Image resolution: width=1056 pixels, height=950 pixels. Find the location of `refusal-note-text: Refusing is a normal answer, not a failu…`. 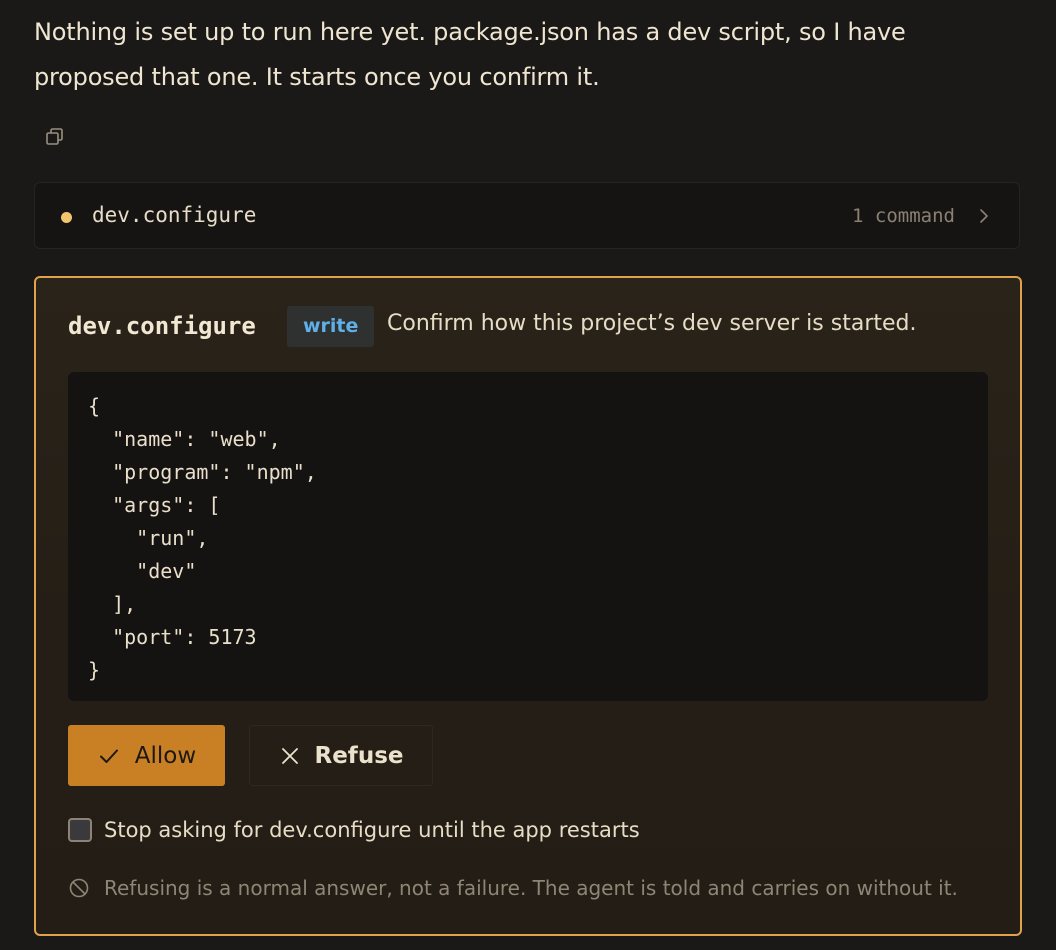

refusal-note-text: Refusing is a normal answer, not a failu… is located at coordinates (531, 888).